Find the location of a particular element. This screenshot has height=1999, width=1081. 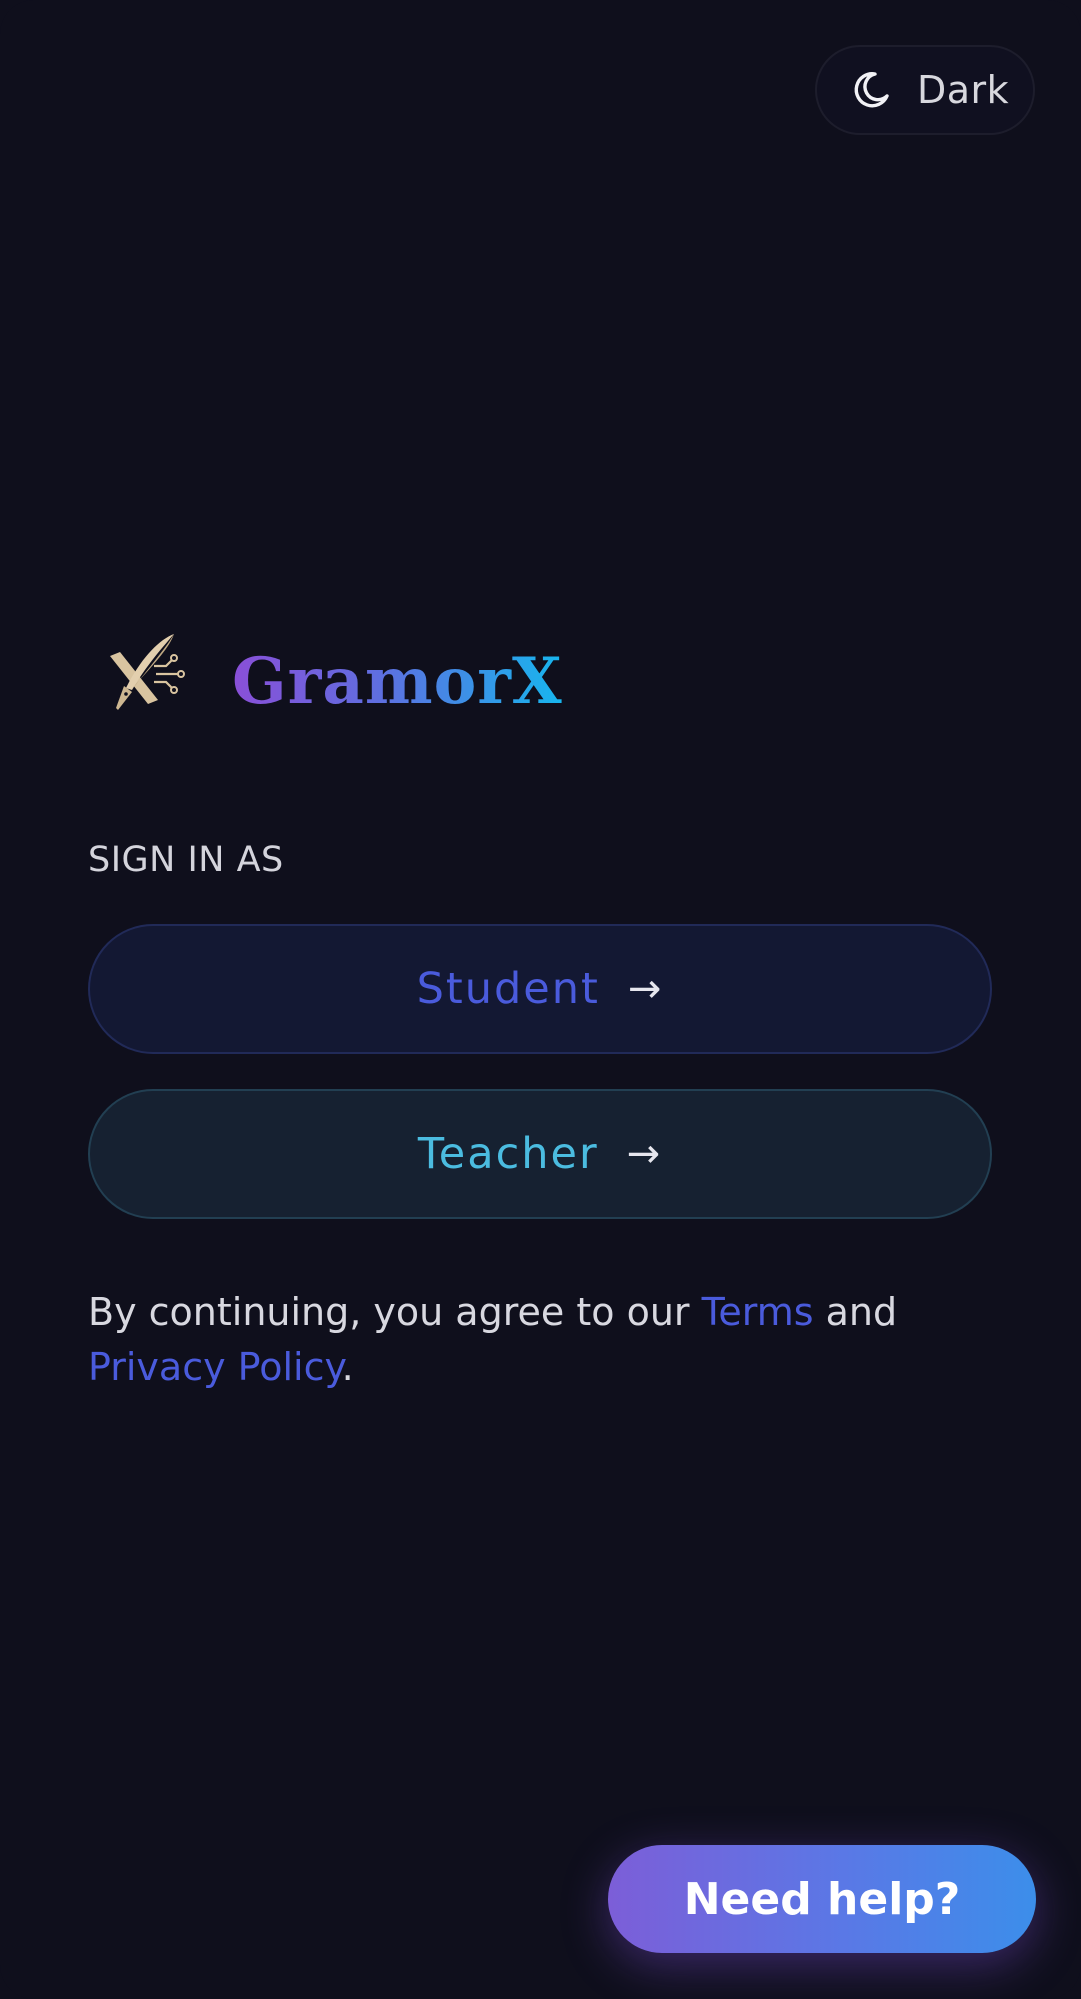

need-help-button: Need help? is located at coordinates (822, 1899).